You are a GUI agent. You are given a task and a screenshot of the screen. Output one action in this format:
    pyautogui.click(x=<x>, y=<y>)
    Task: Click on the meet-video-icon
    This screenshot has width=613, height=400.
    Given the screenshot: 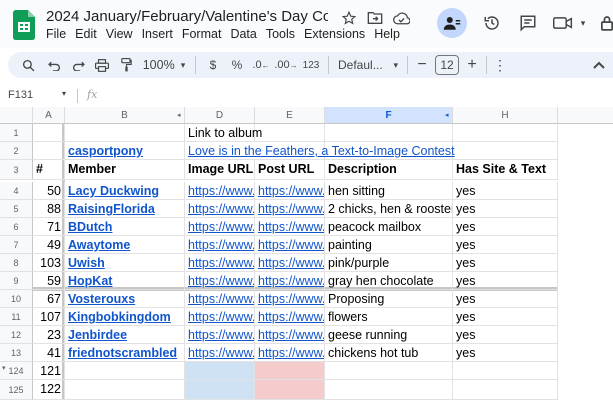 What is the action you would take?
    pyautogui.click(x=564, y=23)
    